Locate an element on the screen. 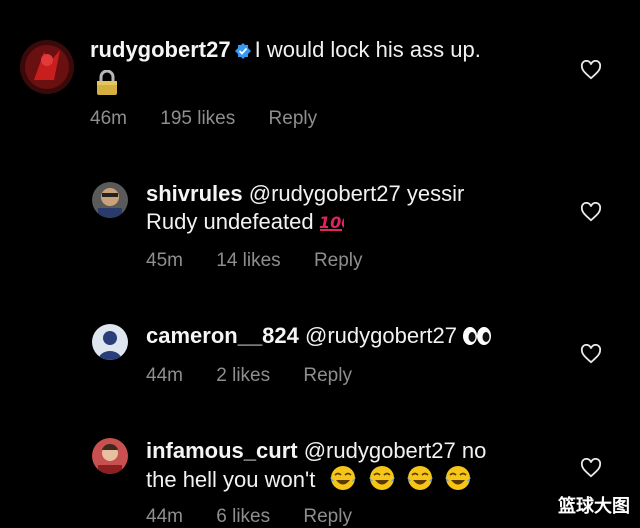 The width and height of the screenshot is (640, 528). comment-text: no is located at coordinates (474, 450).